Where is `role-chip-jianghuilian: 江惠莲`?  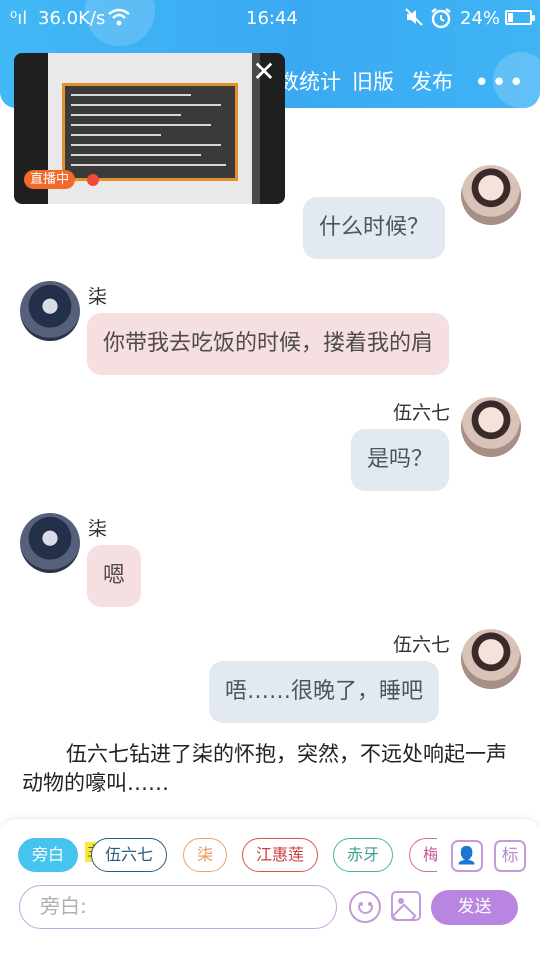
role-chip-jianghuilian: 江惠莲 is located at coordinates (280, 855).